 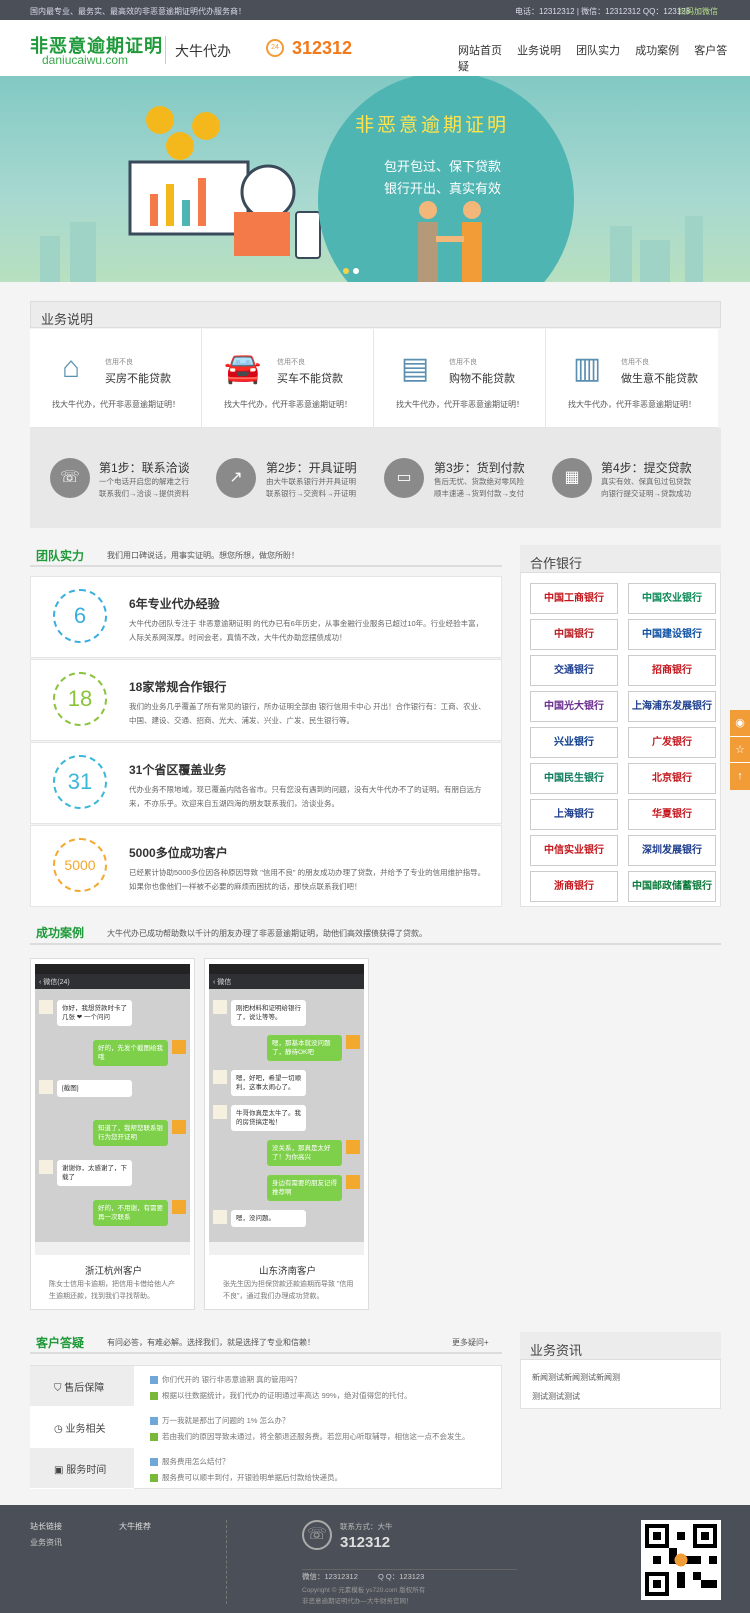 I want to click on floating-sidebar: ◉ ☆ ↑, so click(x=740, y=750).